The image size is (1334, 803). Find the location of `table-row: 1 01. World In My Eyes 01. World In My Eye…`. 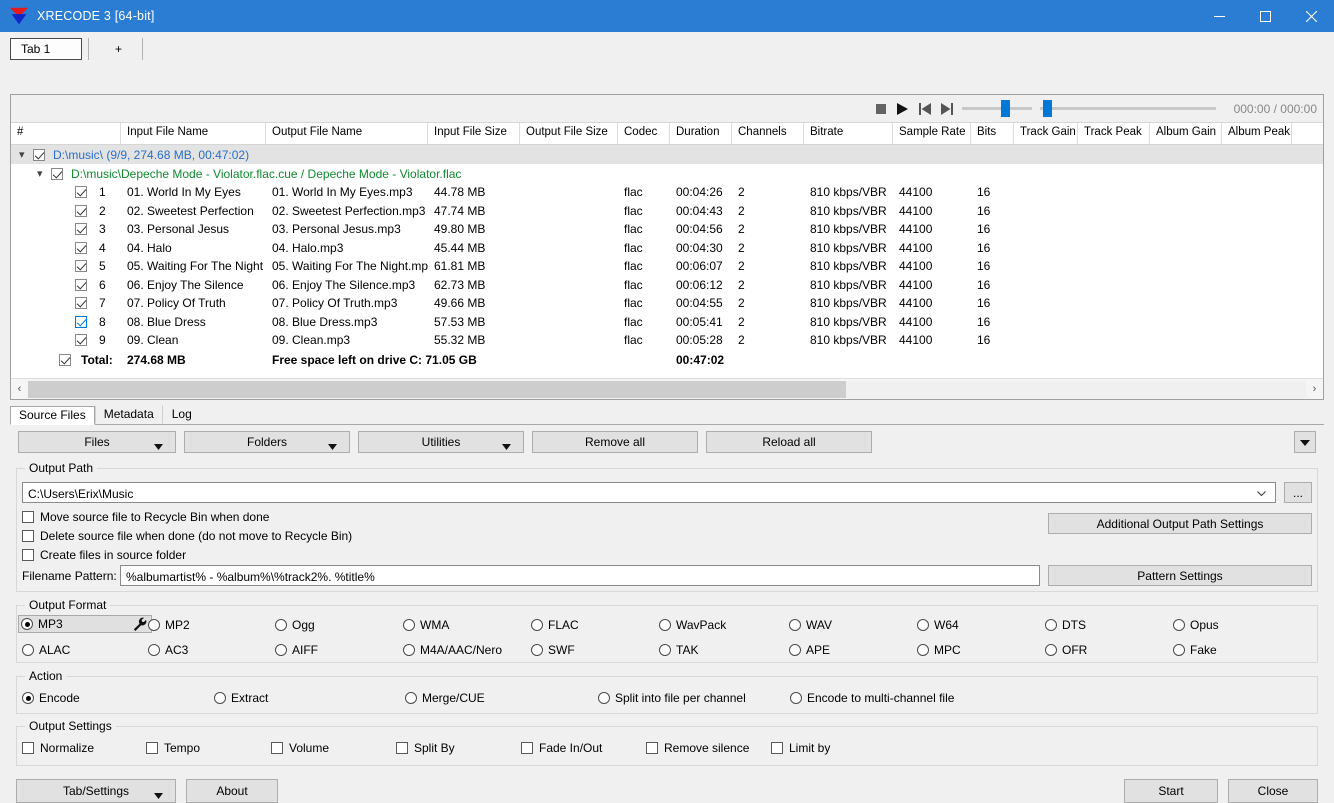

table-row: 1 01. World In My Eyes 01. World In My Eye… is located at coordinates (667, 192).